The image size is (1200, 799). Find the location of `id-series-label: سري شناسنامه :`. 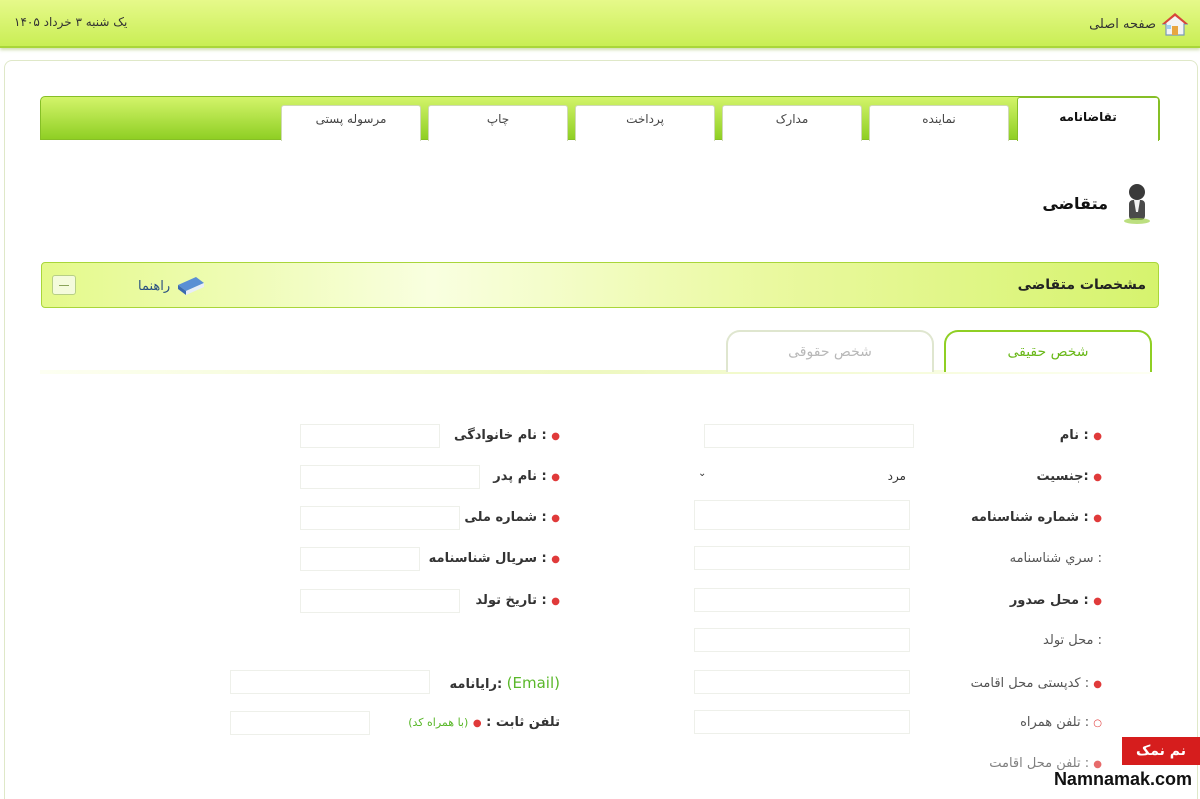

id-series-label: سري شناسنامه : is located at coordinates (1055, 558).